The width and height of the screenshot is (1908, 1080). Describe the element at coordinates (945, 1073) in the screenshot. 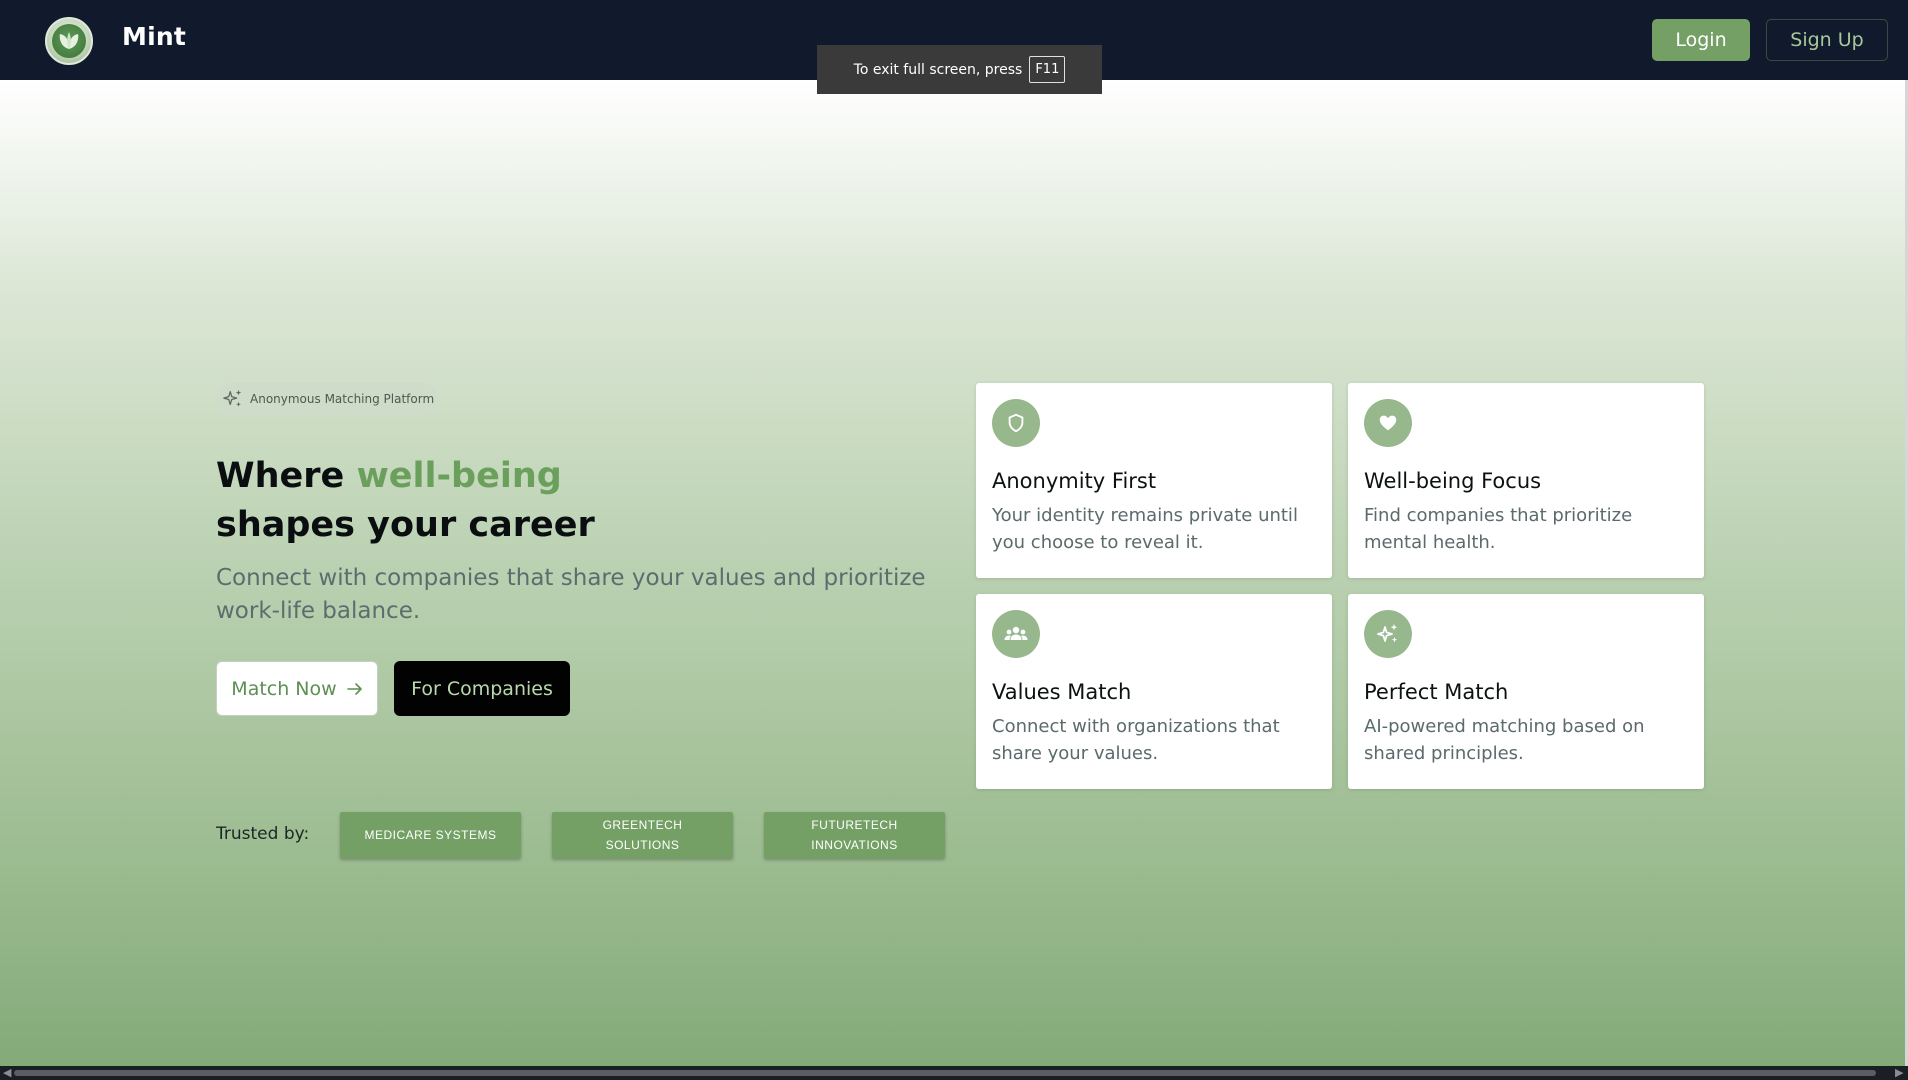

I see `scrollbar-thumb` at that location.